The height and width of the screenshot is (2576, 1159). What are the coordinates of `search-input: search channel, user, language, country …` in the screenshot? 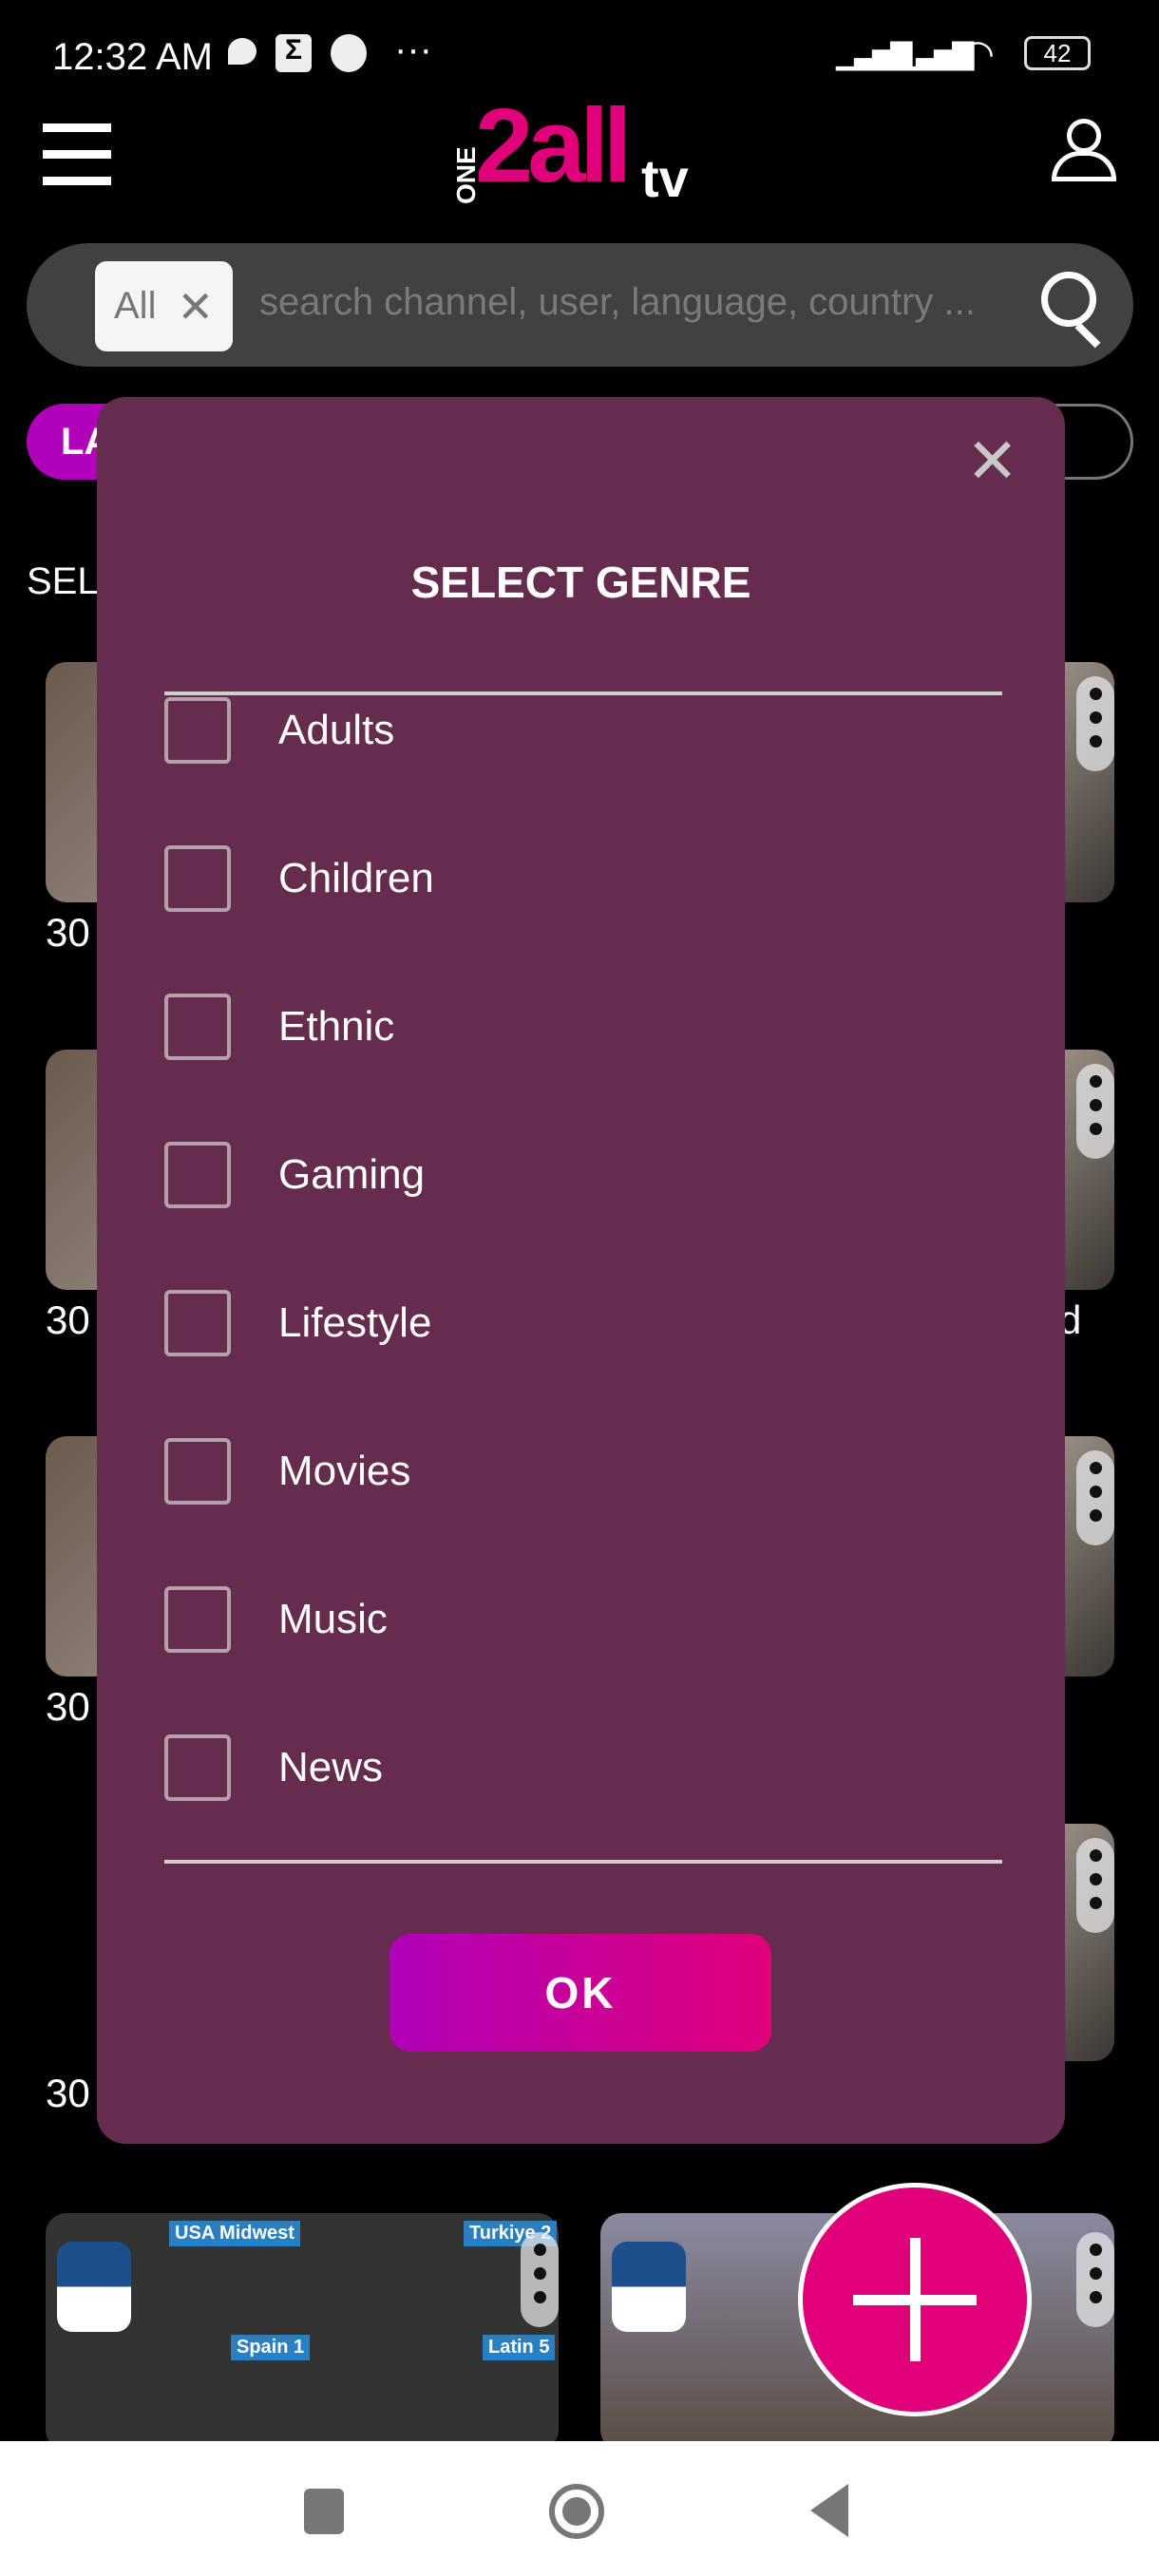 It's located at (617, 302).